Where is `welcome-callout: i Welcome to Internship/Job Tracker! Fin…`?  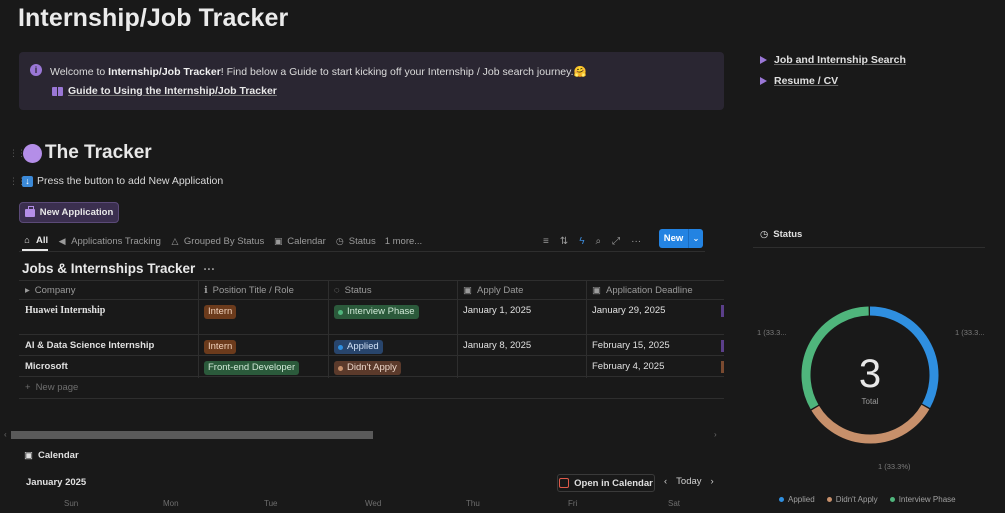 welcome-callout: i Welcome to Internship/Job Tracker! Fin… is located at coordinates (371, 81).